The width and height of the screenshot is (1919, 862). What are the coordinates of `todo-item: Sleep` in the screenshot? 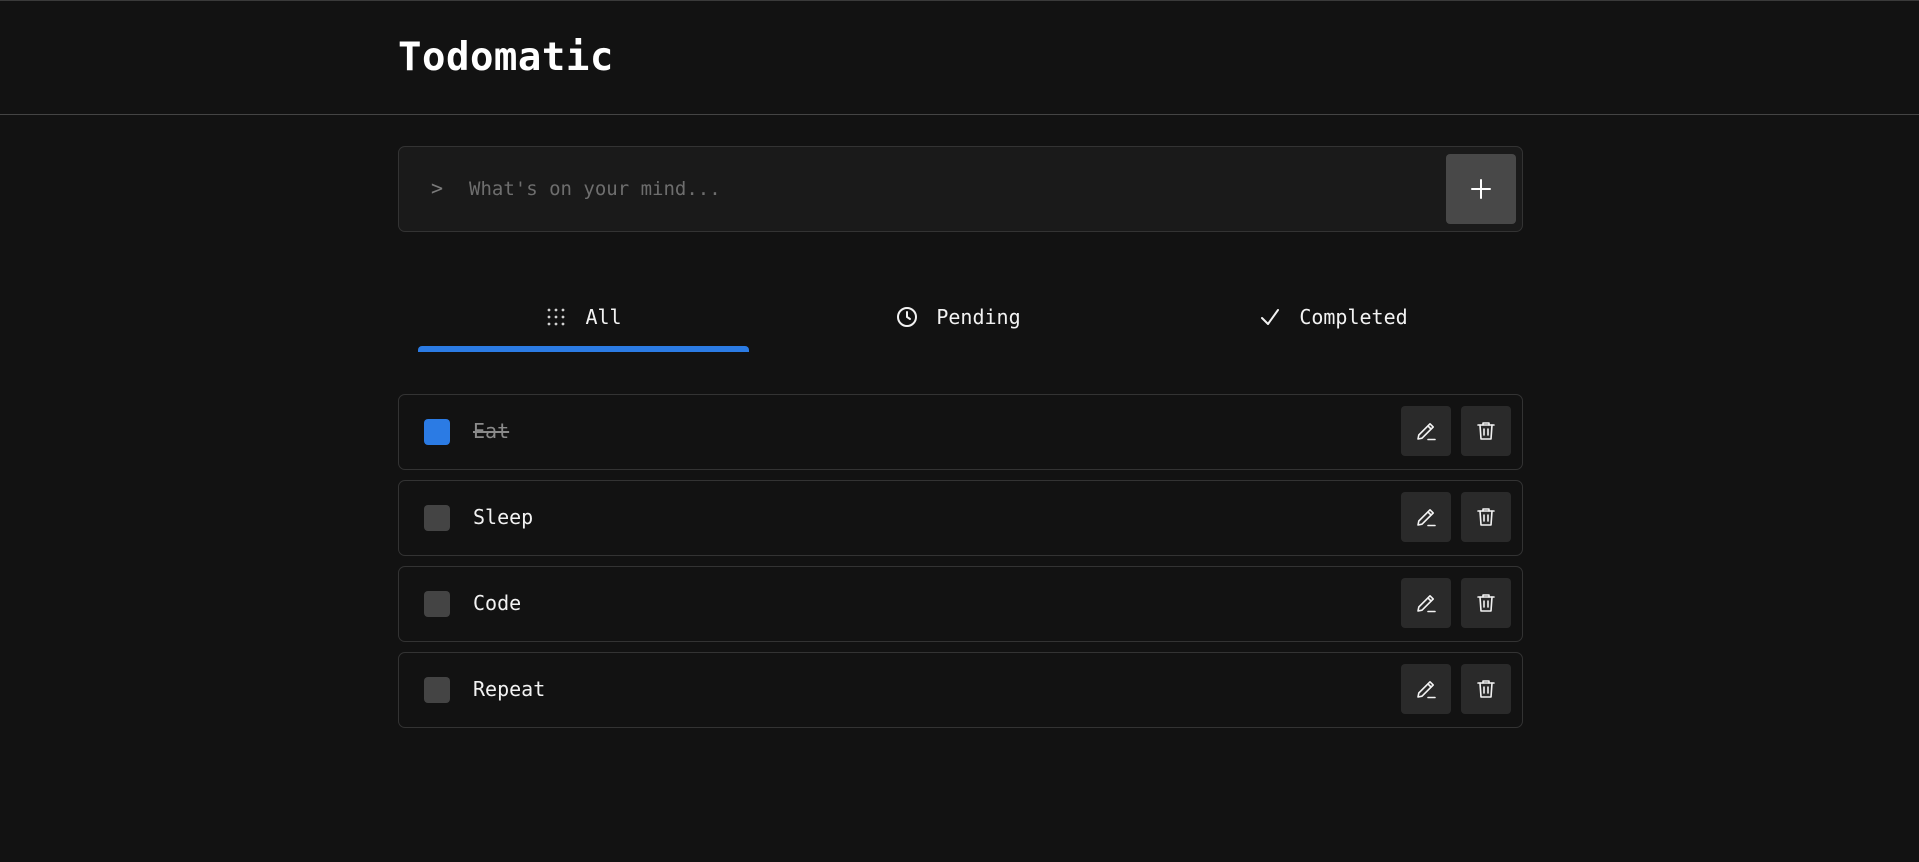 It's located at (960, 518).